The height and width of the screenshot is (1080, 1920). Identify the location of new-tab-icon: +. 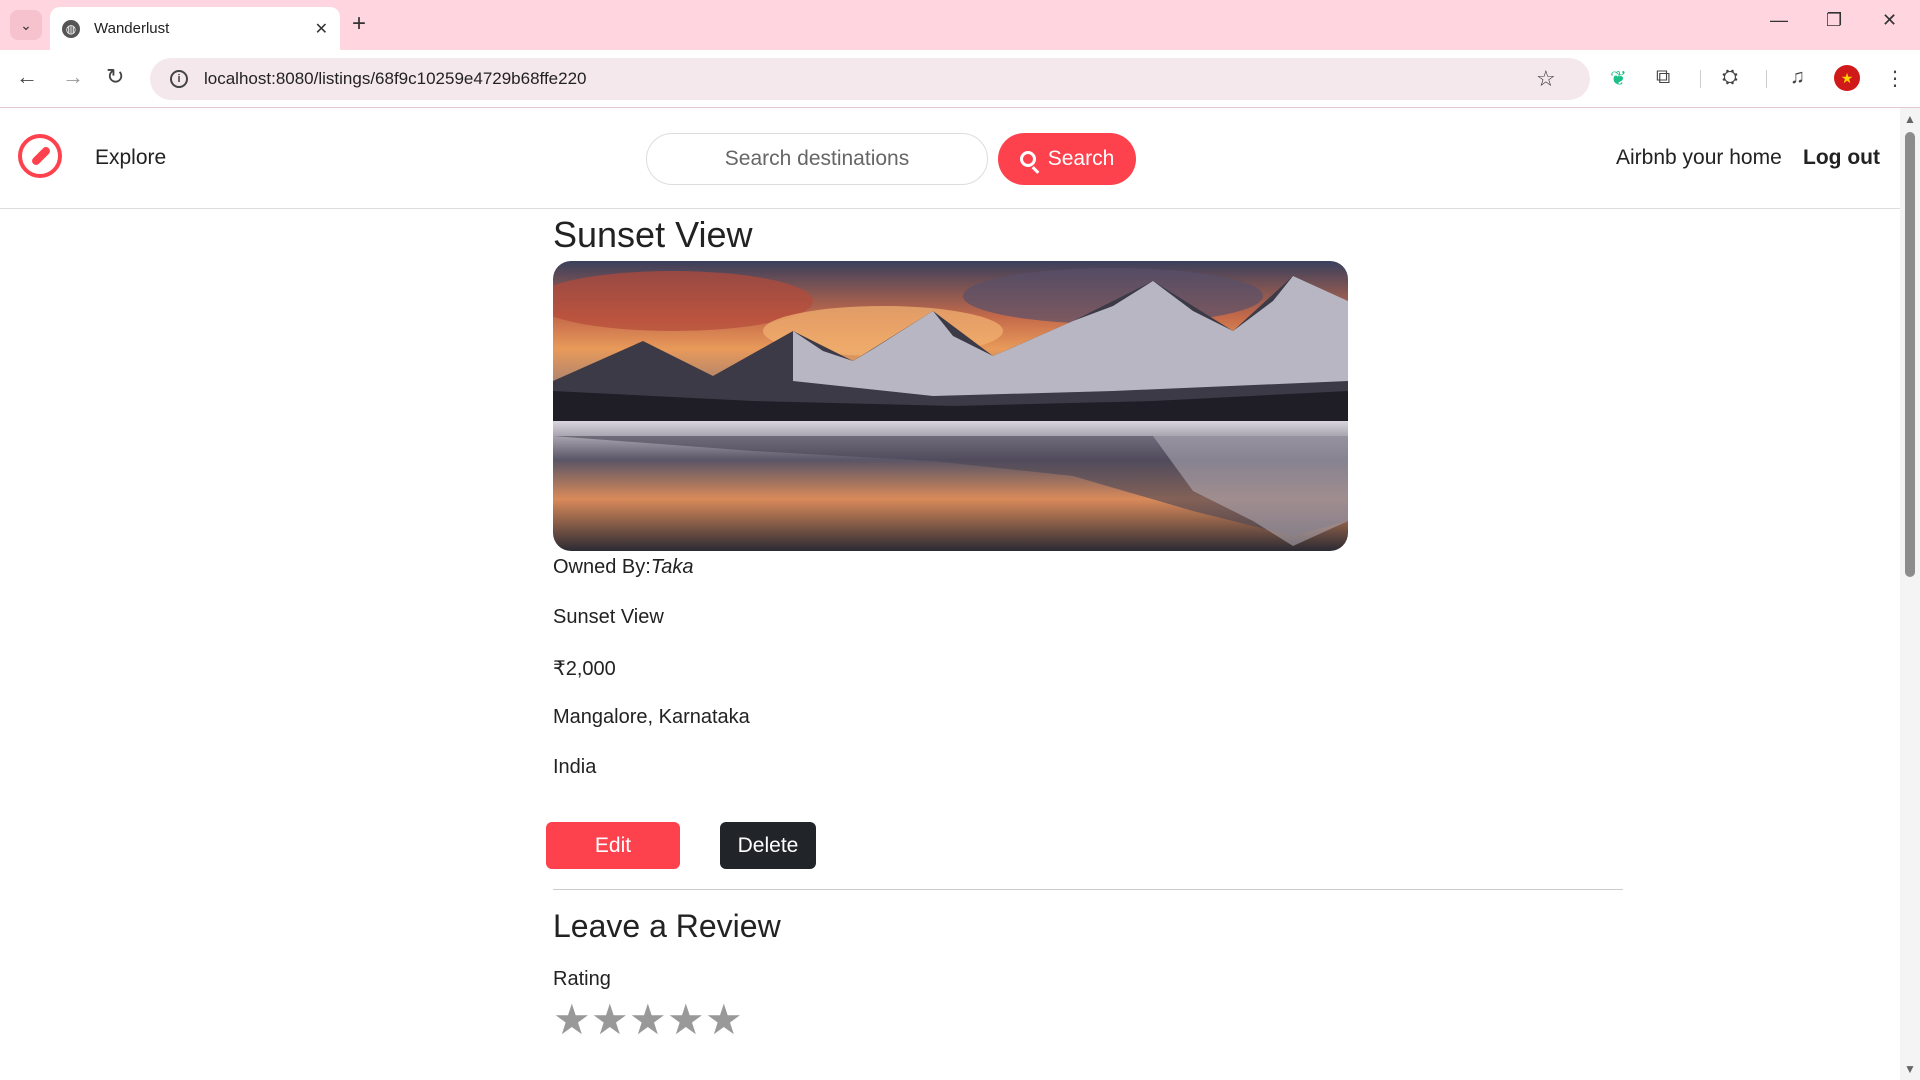
(359, 24).